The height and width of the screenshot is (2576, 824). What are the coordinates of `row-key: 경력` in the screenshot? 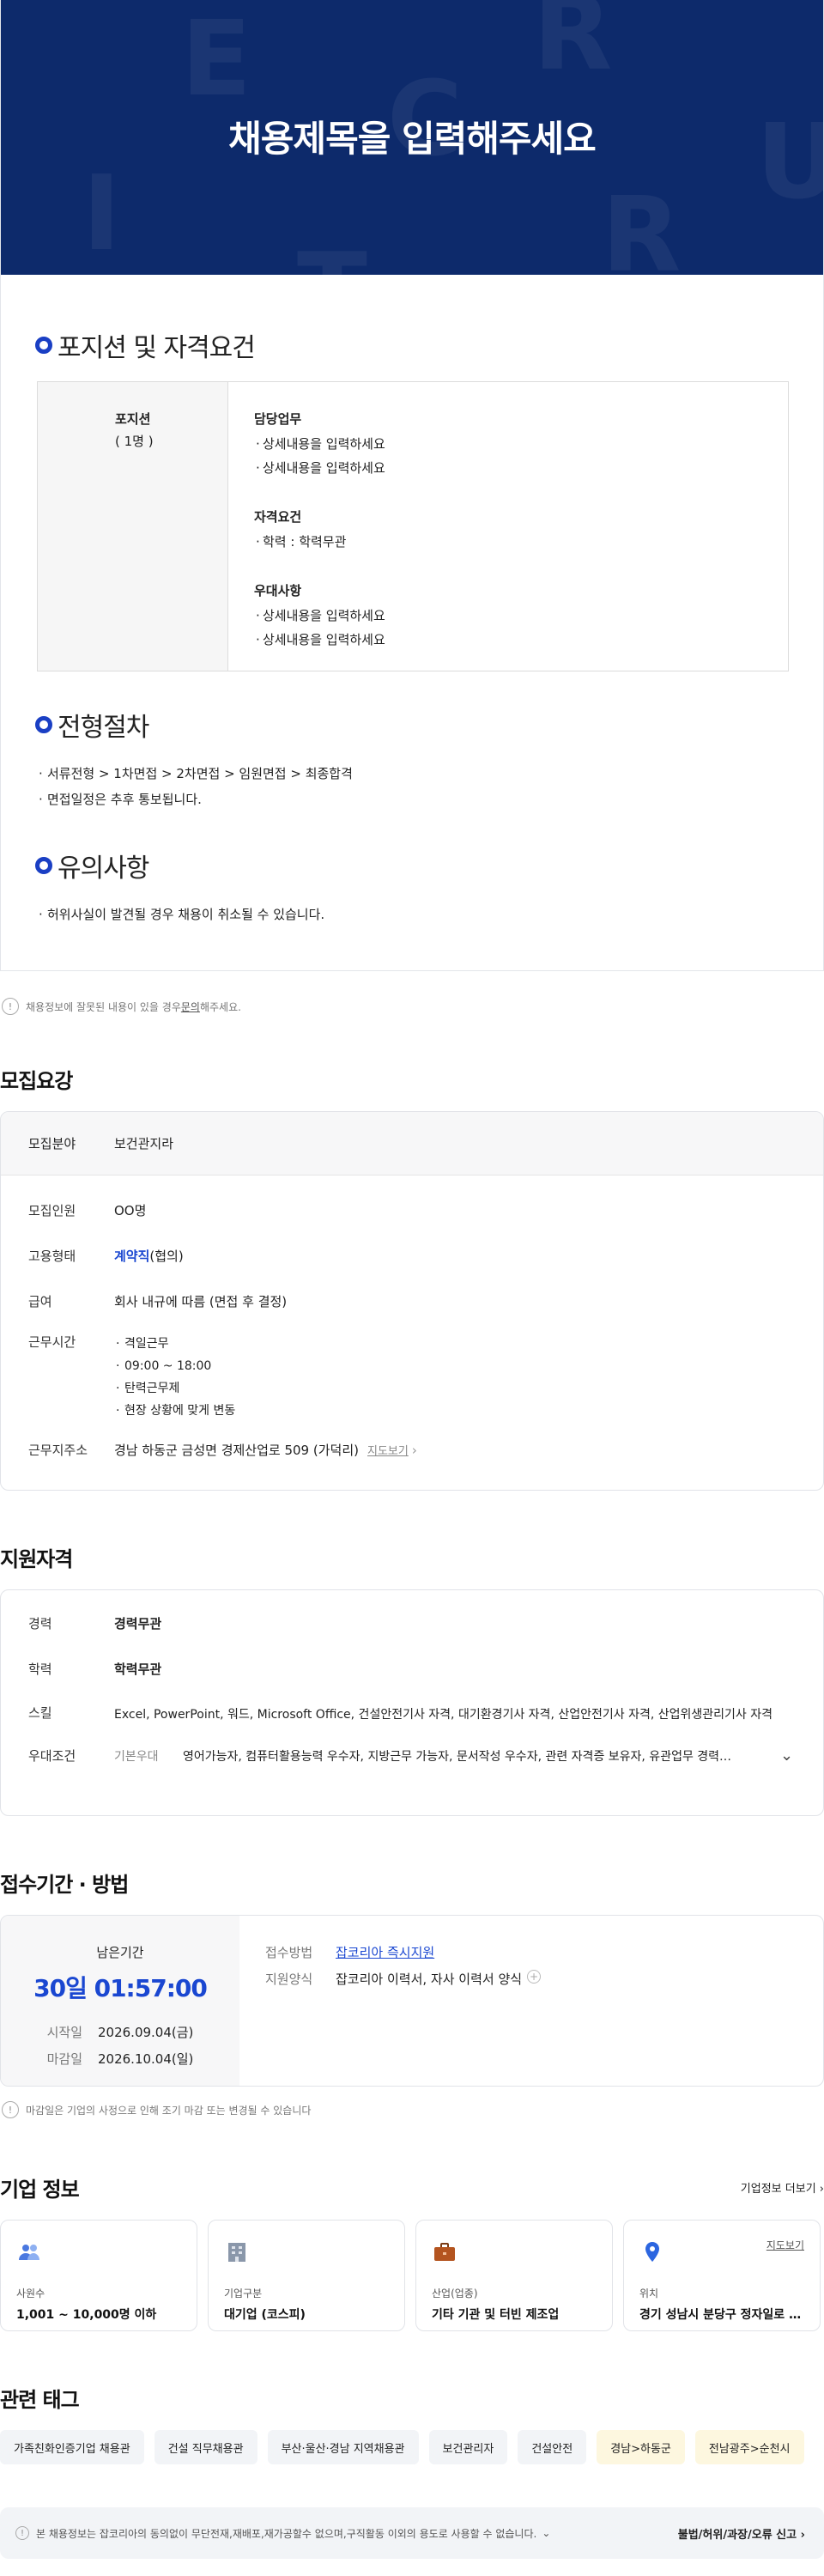 It's located at (40, 1623).